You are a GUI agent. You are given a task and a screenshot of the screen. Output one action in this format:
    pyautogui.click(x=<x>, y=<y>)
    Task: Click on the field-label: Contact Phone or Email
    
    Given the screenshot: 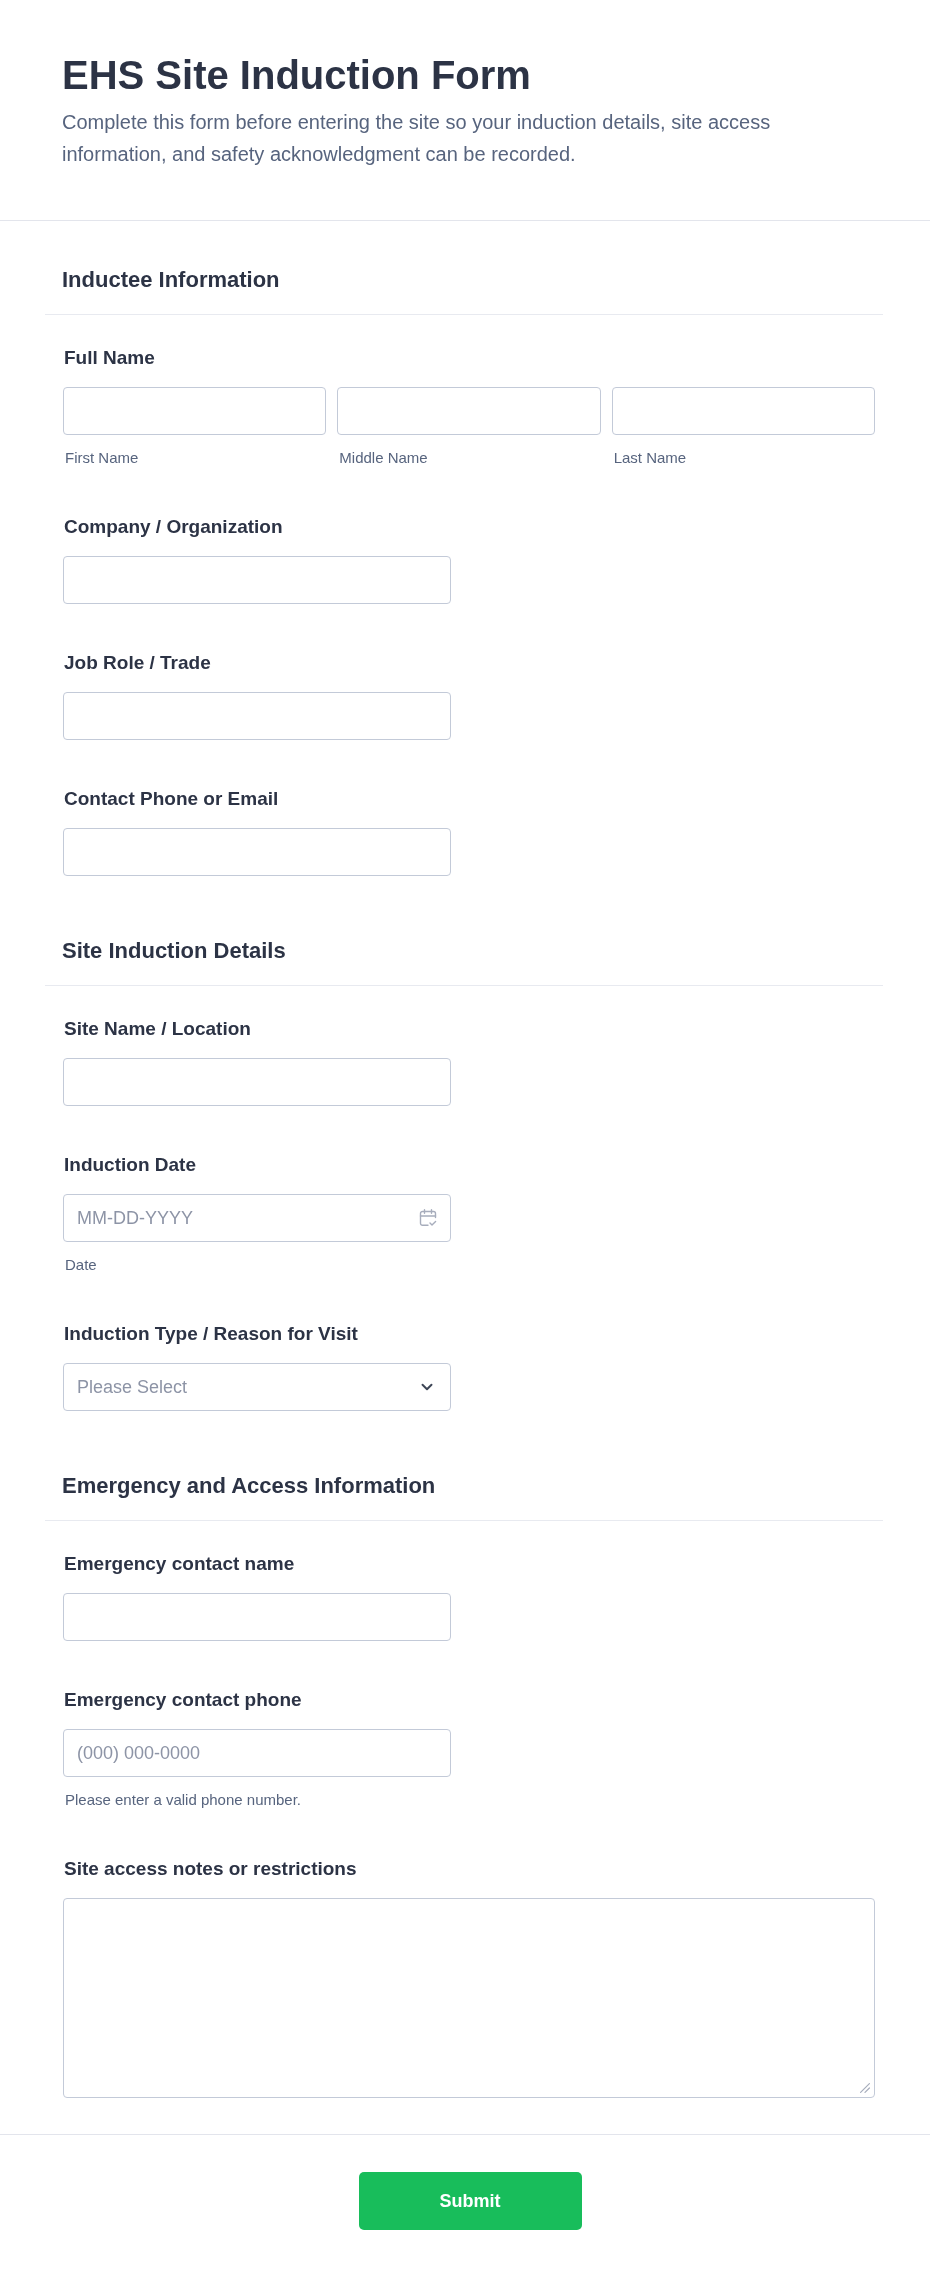 What is the action you would take?
    pyautogui.click(x=171, y=799)
    